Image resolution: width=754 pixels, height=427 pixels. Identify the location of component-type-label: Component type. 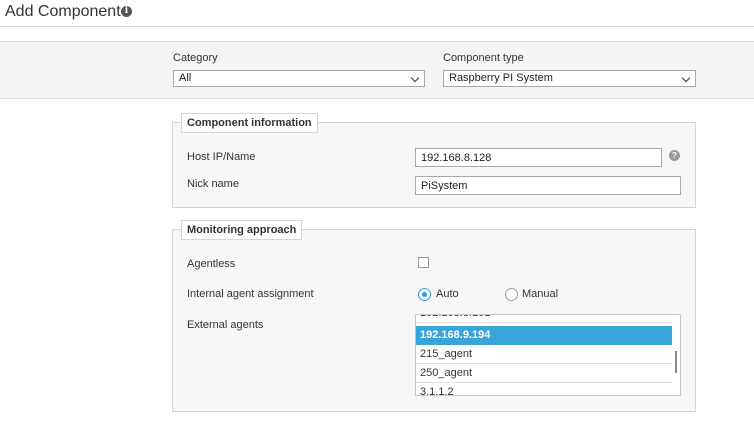
(483, 58).